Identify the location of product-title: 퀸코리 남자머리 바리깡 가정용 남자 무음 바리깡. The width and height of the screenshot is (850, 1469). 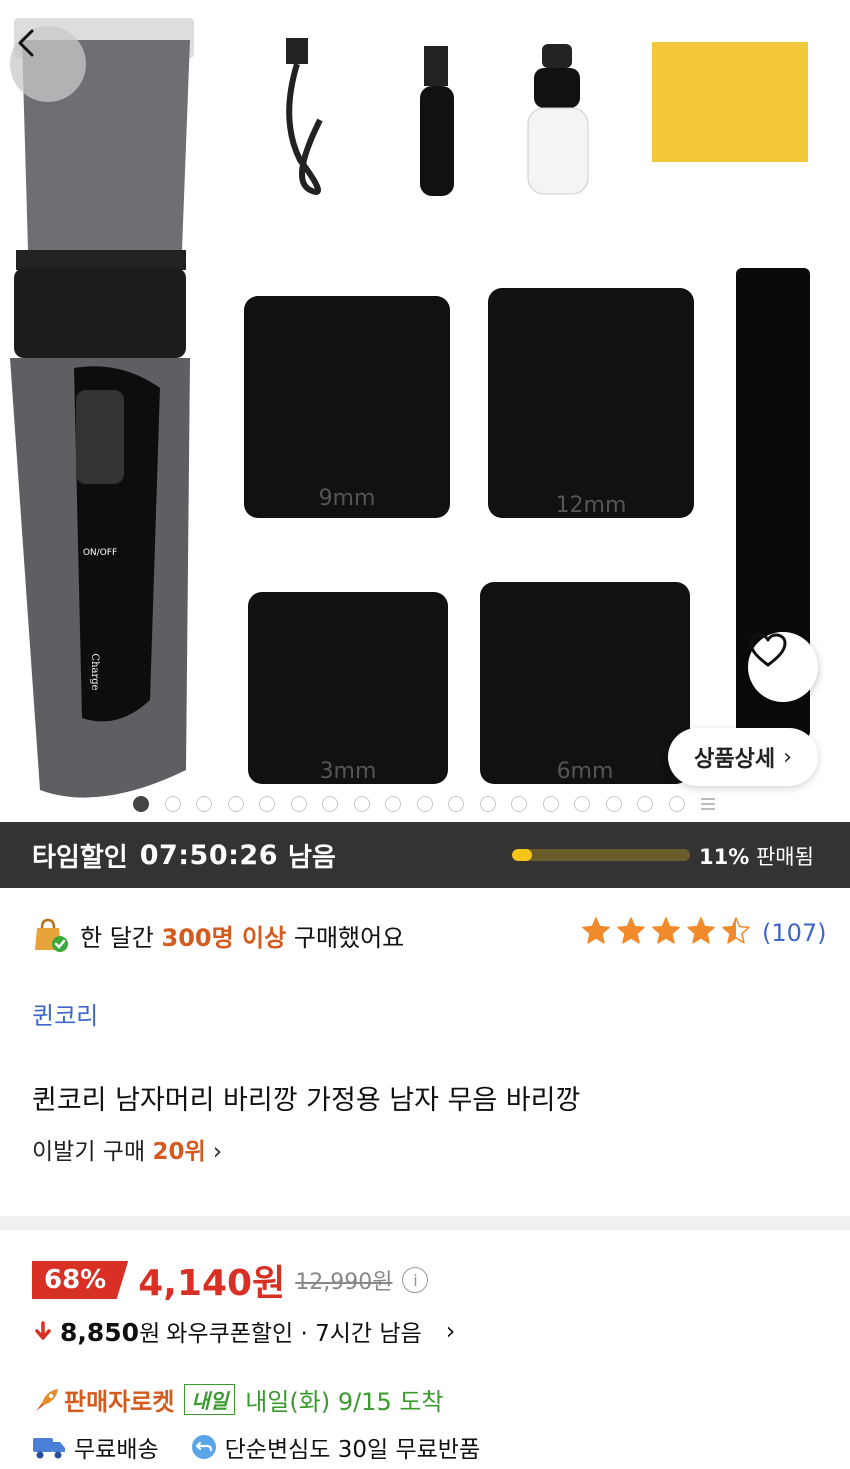
(306, 1100).